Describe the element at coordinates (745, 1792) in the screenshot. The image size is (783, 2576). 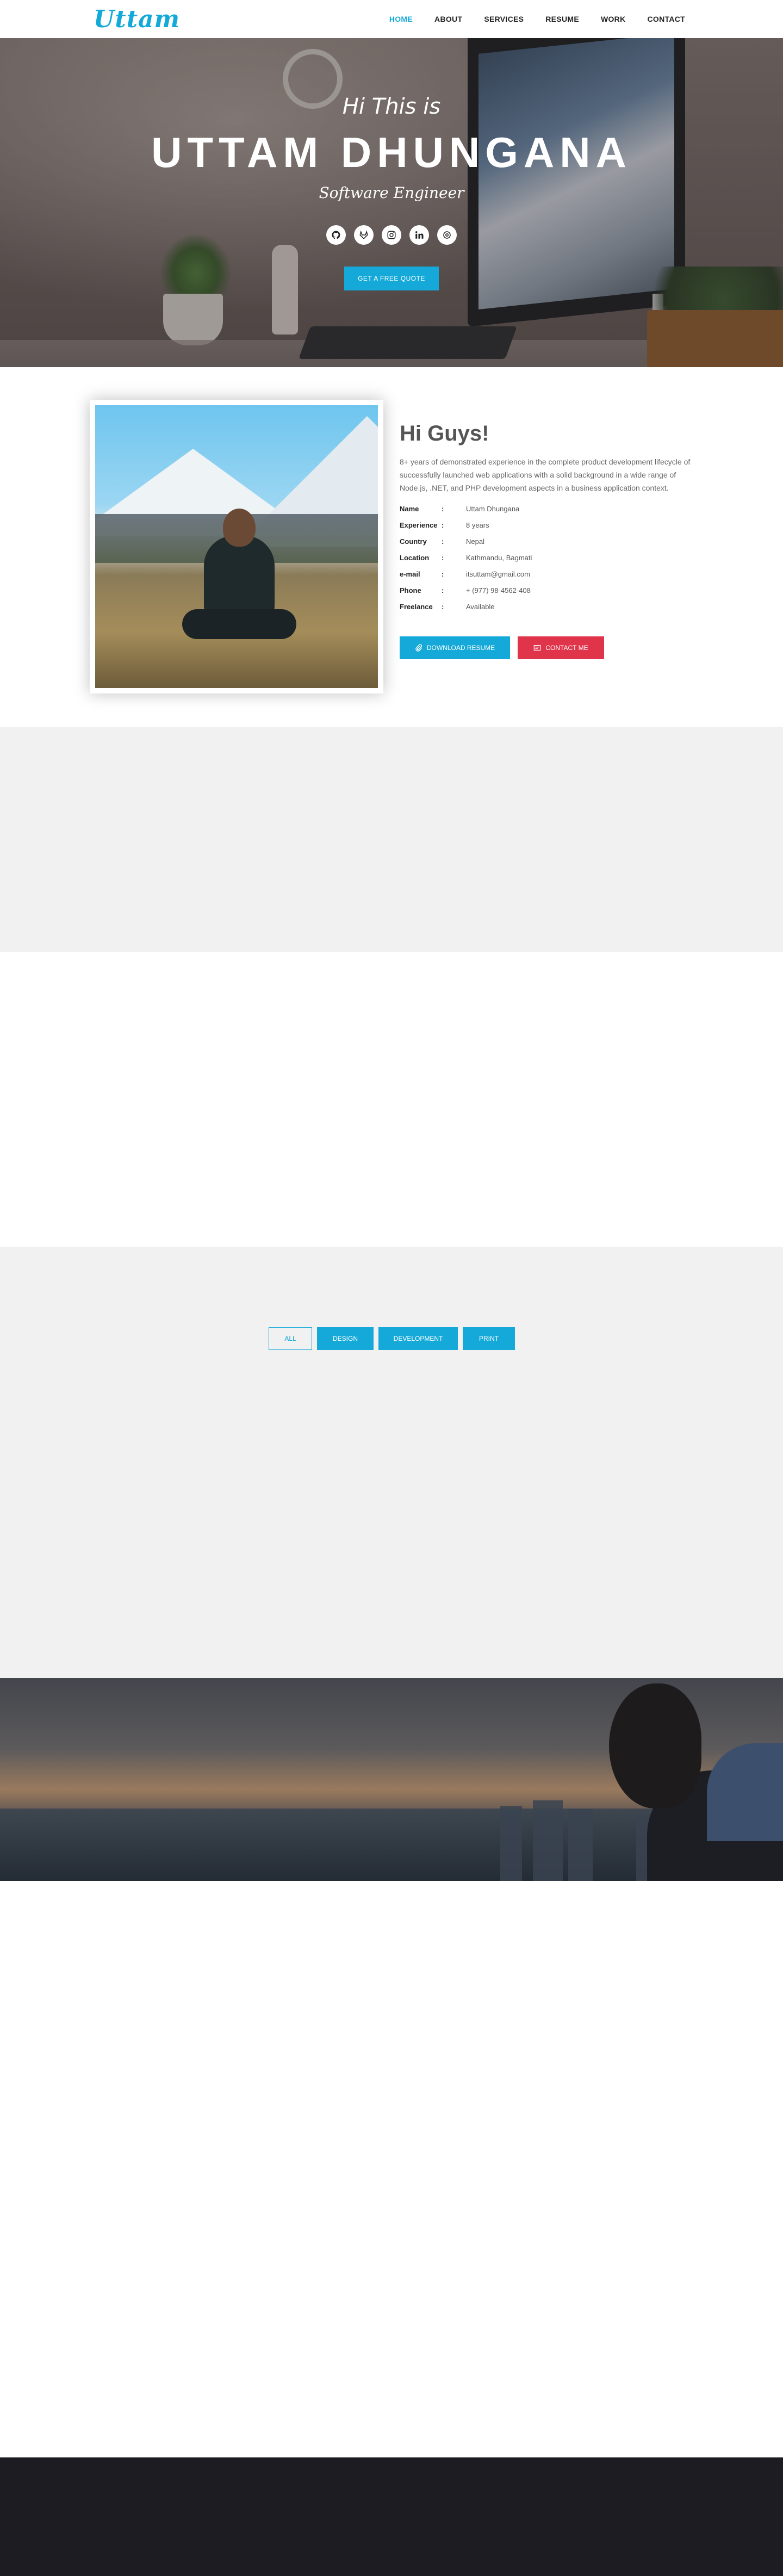
I see `banner-person-hood` at that location.